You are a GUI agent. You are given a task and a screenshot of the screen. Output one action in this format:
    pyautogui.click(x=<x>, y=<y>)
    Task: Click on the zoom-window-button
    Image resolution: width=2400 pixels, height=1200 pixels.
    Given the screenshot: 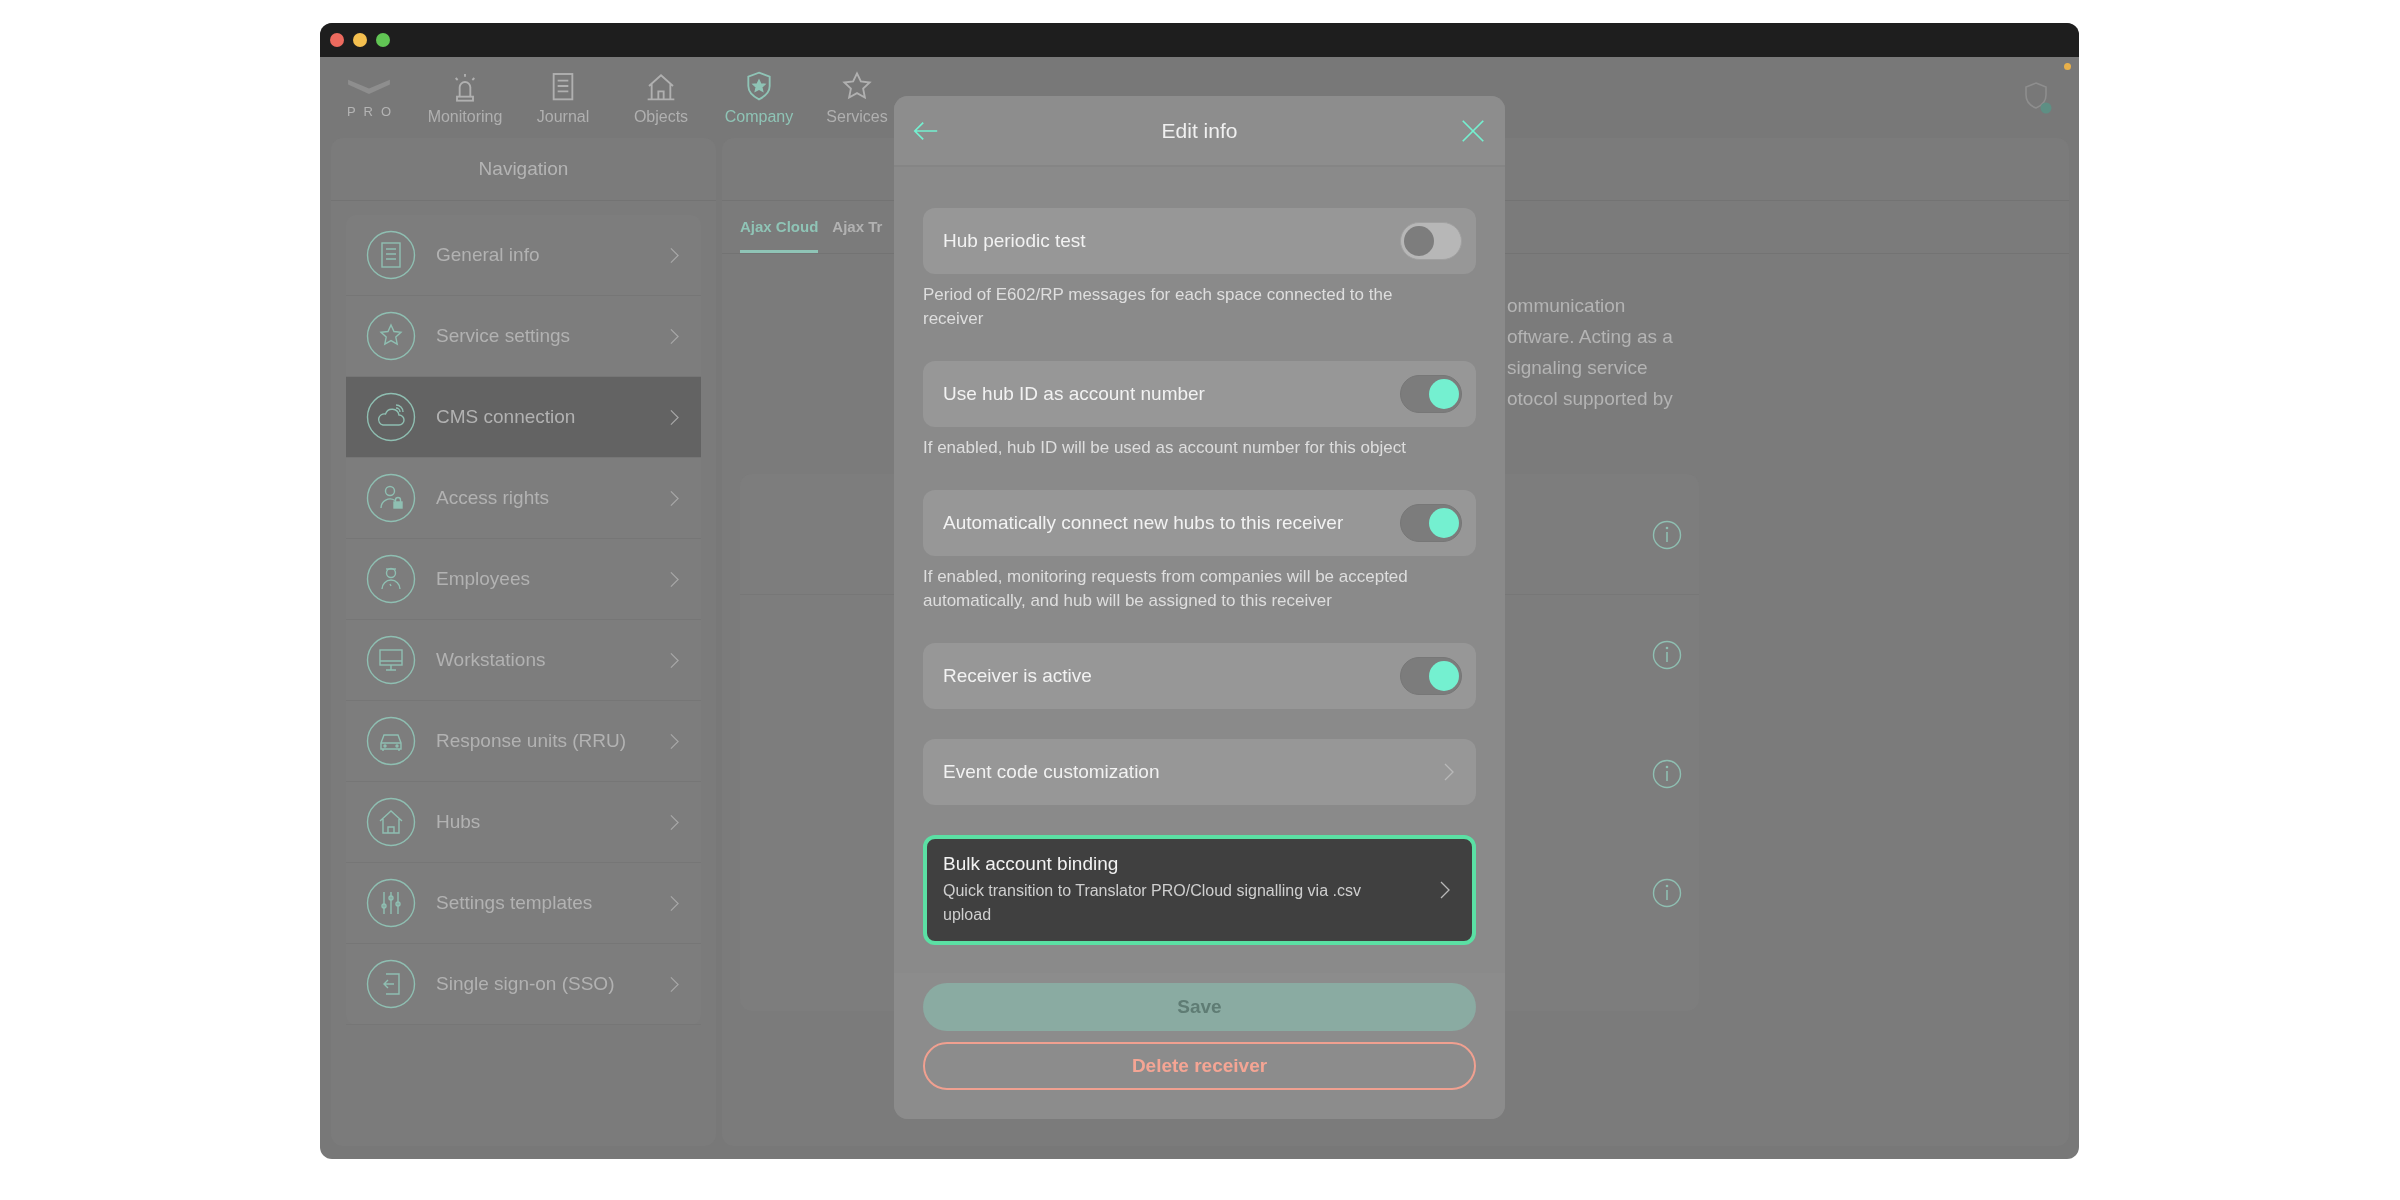 What is the action you would take?
    pyautogui.click(x=383, y=40)
    